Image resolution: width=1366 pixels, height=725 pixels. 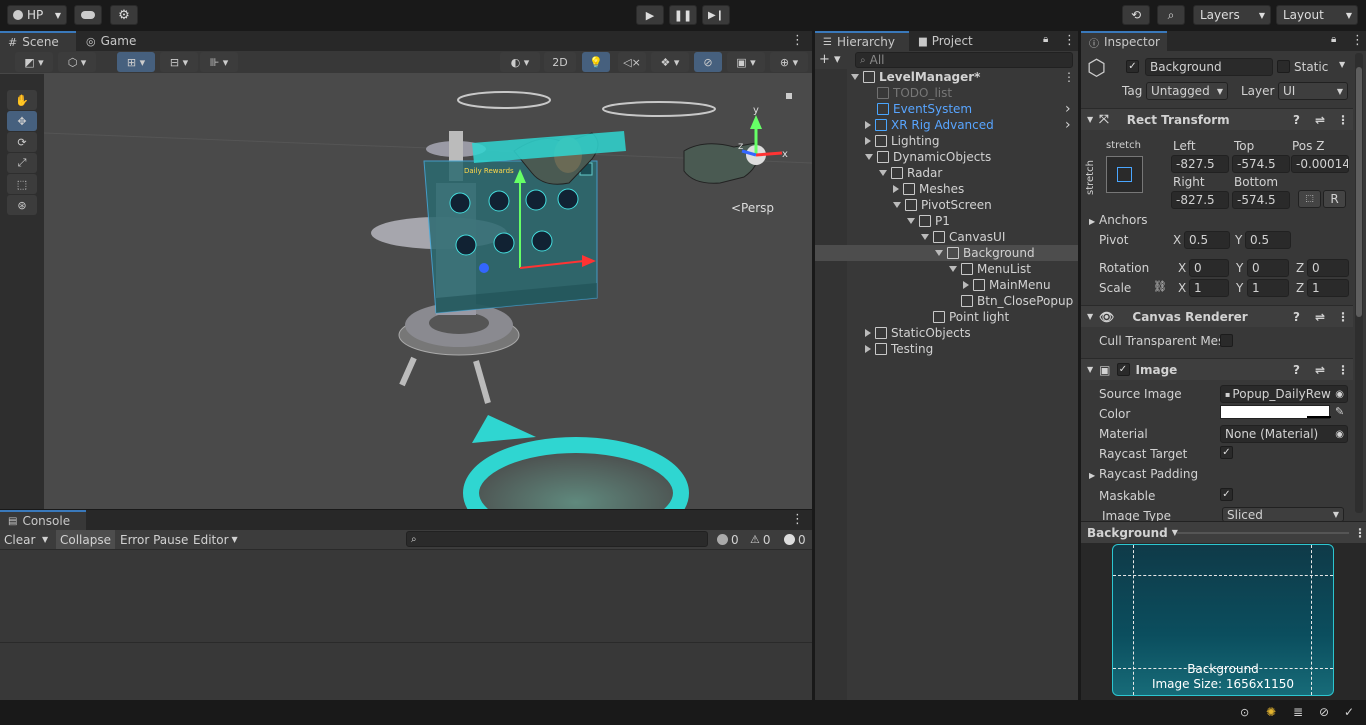 I want to click on draw-mode-dropdown: ◩ ▾, so click(x=34, y=62).